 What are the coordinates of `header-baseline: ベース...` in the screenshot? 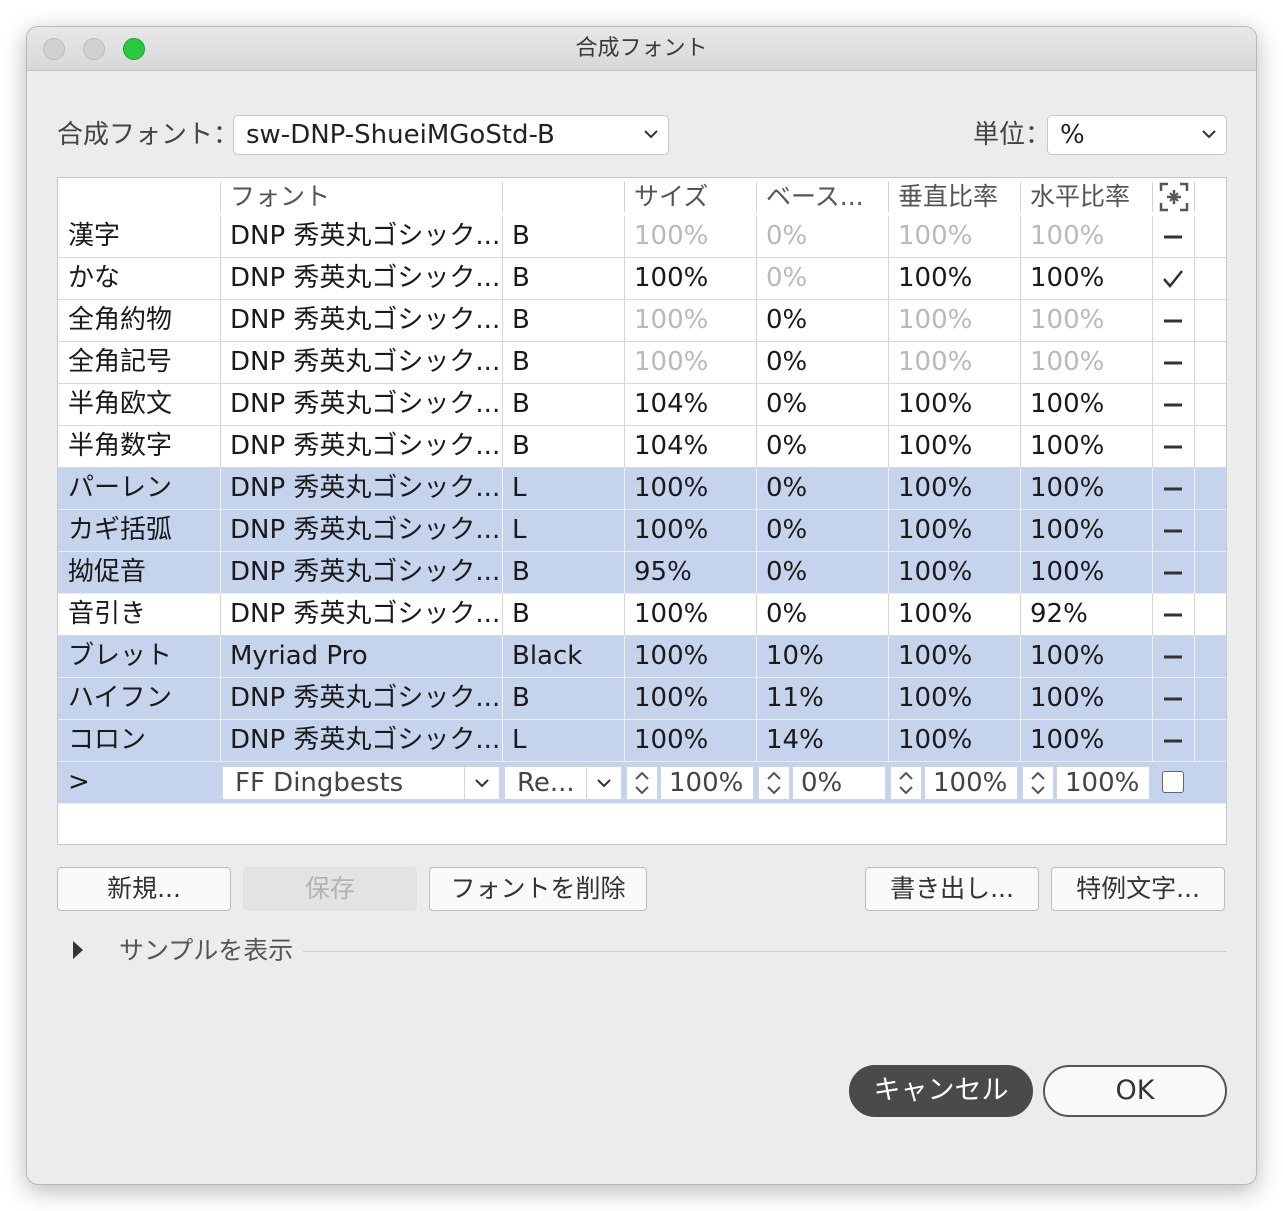 It's located at (827, 197).